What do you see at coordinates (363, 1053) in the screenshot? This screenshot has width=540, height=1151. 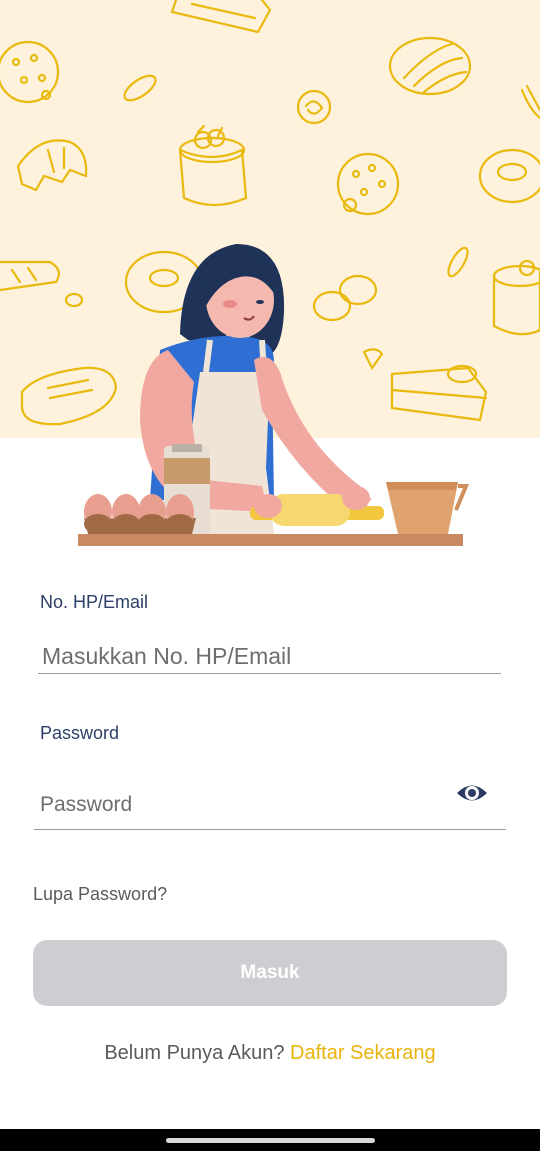 I see `signup-link: Daftar Sekarang` at bounding box center [363, 1053].